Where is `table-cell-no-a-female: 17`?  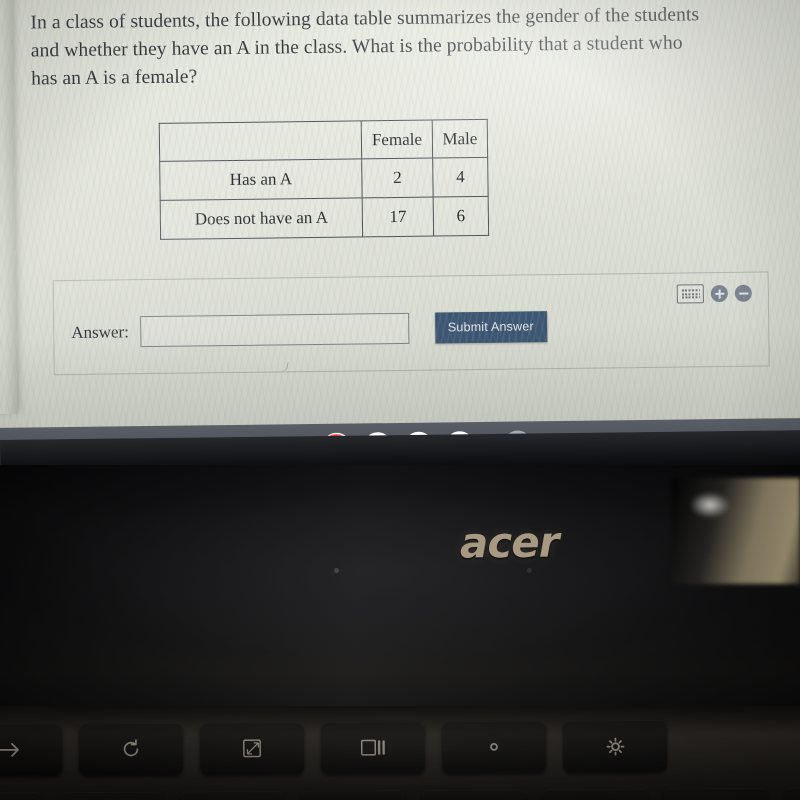 table-cell-no-a-female: 17 is located at coordinates (398, 217).